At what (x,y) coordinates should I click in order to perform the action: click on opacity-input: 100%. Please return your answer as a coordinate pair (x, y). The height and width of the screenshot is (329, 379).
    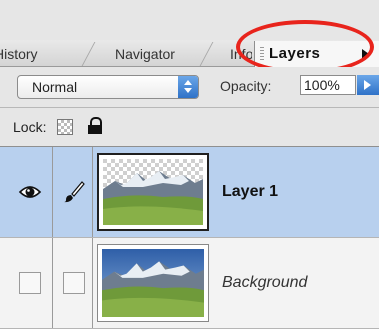
    Looking at the image, I should click on (328, 85).